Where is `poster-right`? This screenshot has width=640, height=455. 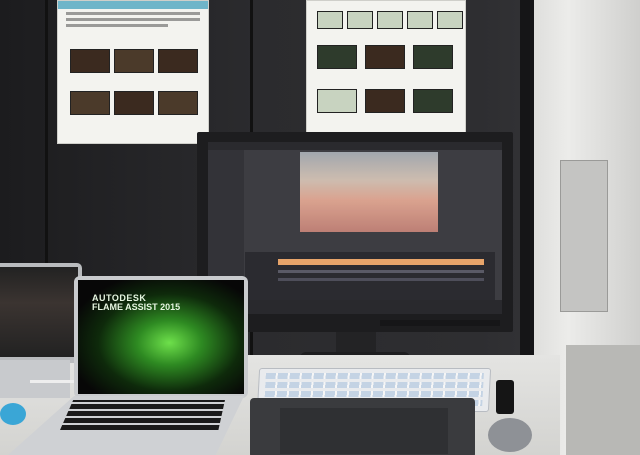 poster-right is located at coordinates (386, 68).